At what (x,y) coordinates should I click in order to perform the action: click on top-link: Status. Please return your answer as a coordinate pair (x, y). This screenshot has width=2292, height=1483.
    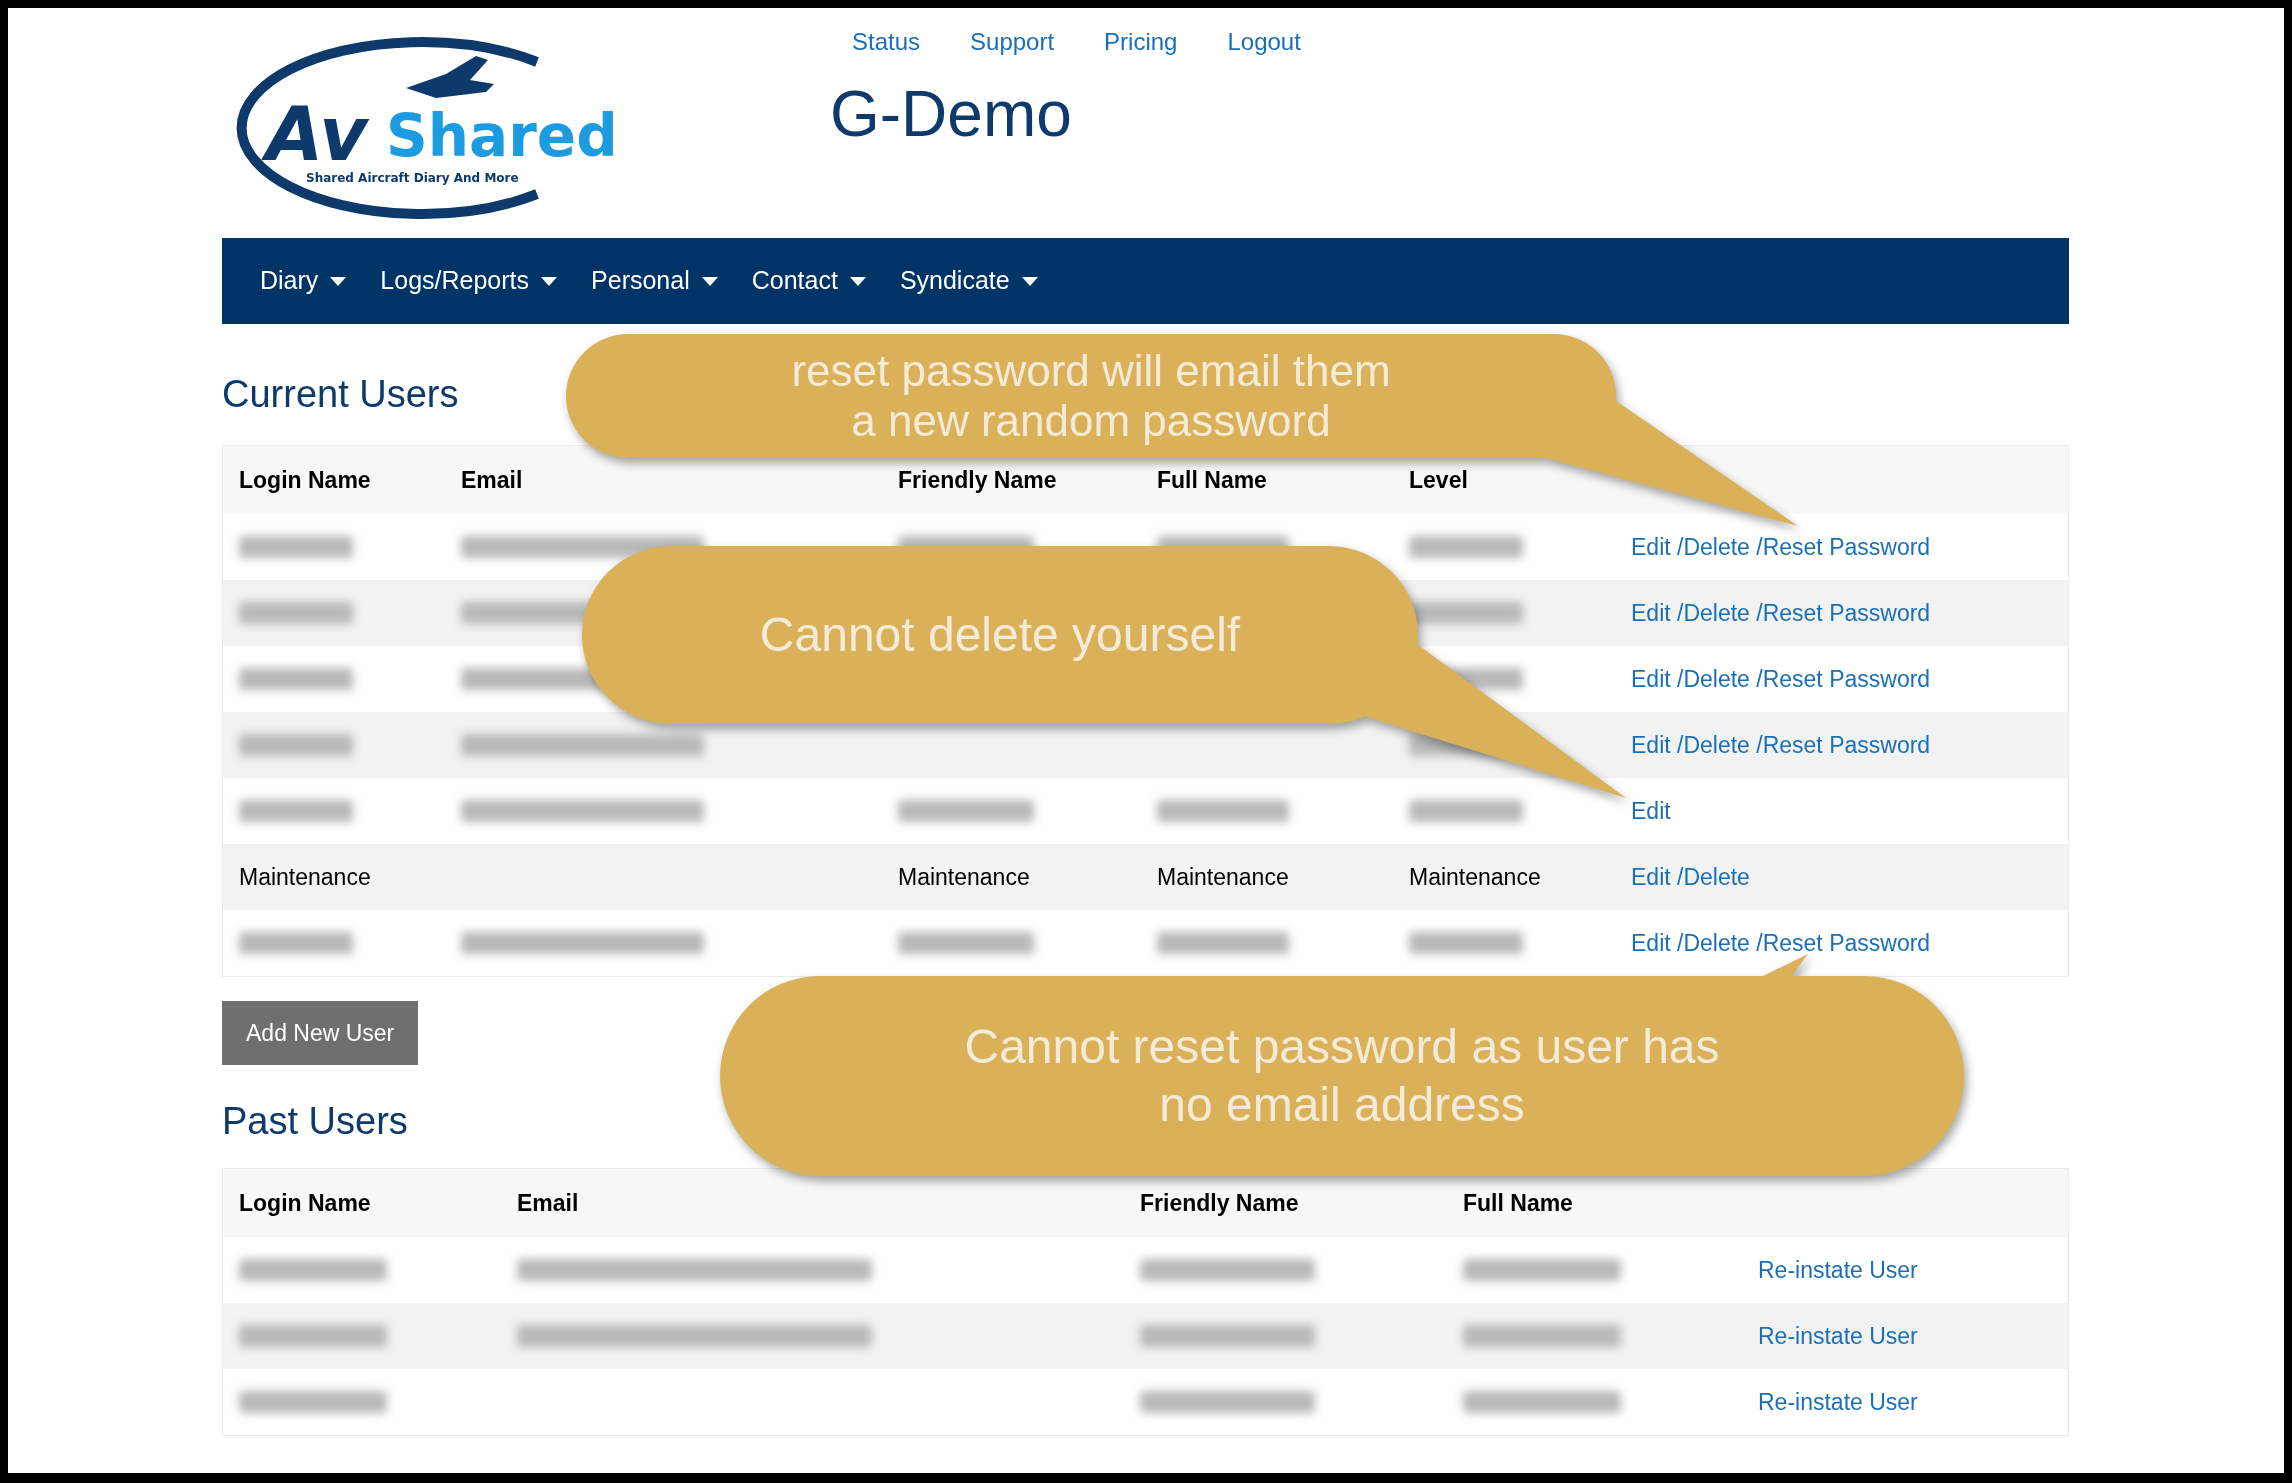
    Looking at the image, I should click on (886, 42).